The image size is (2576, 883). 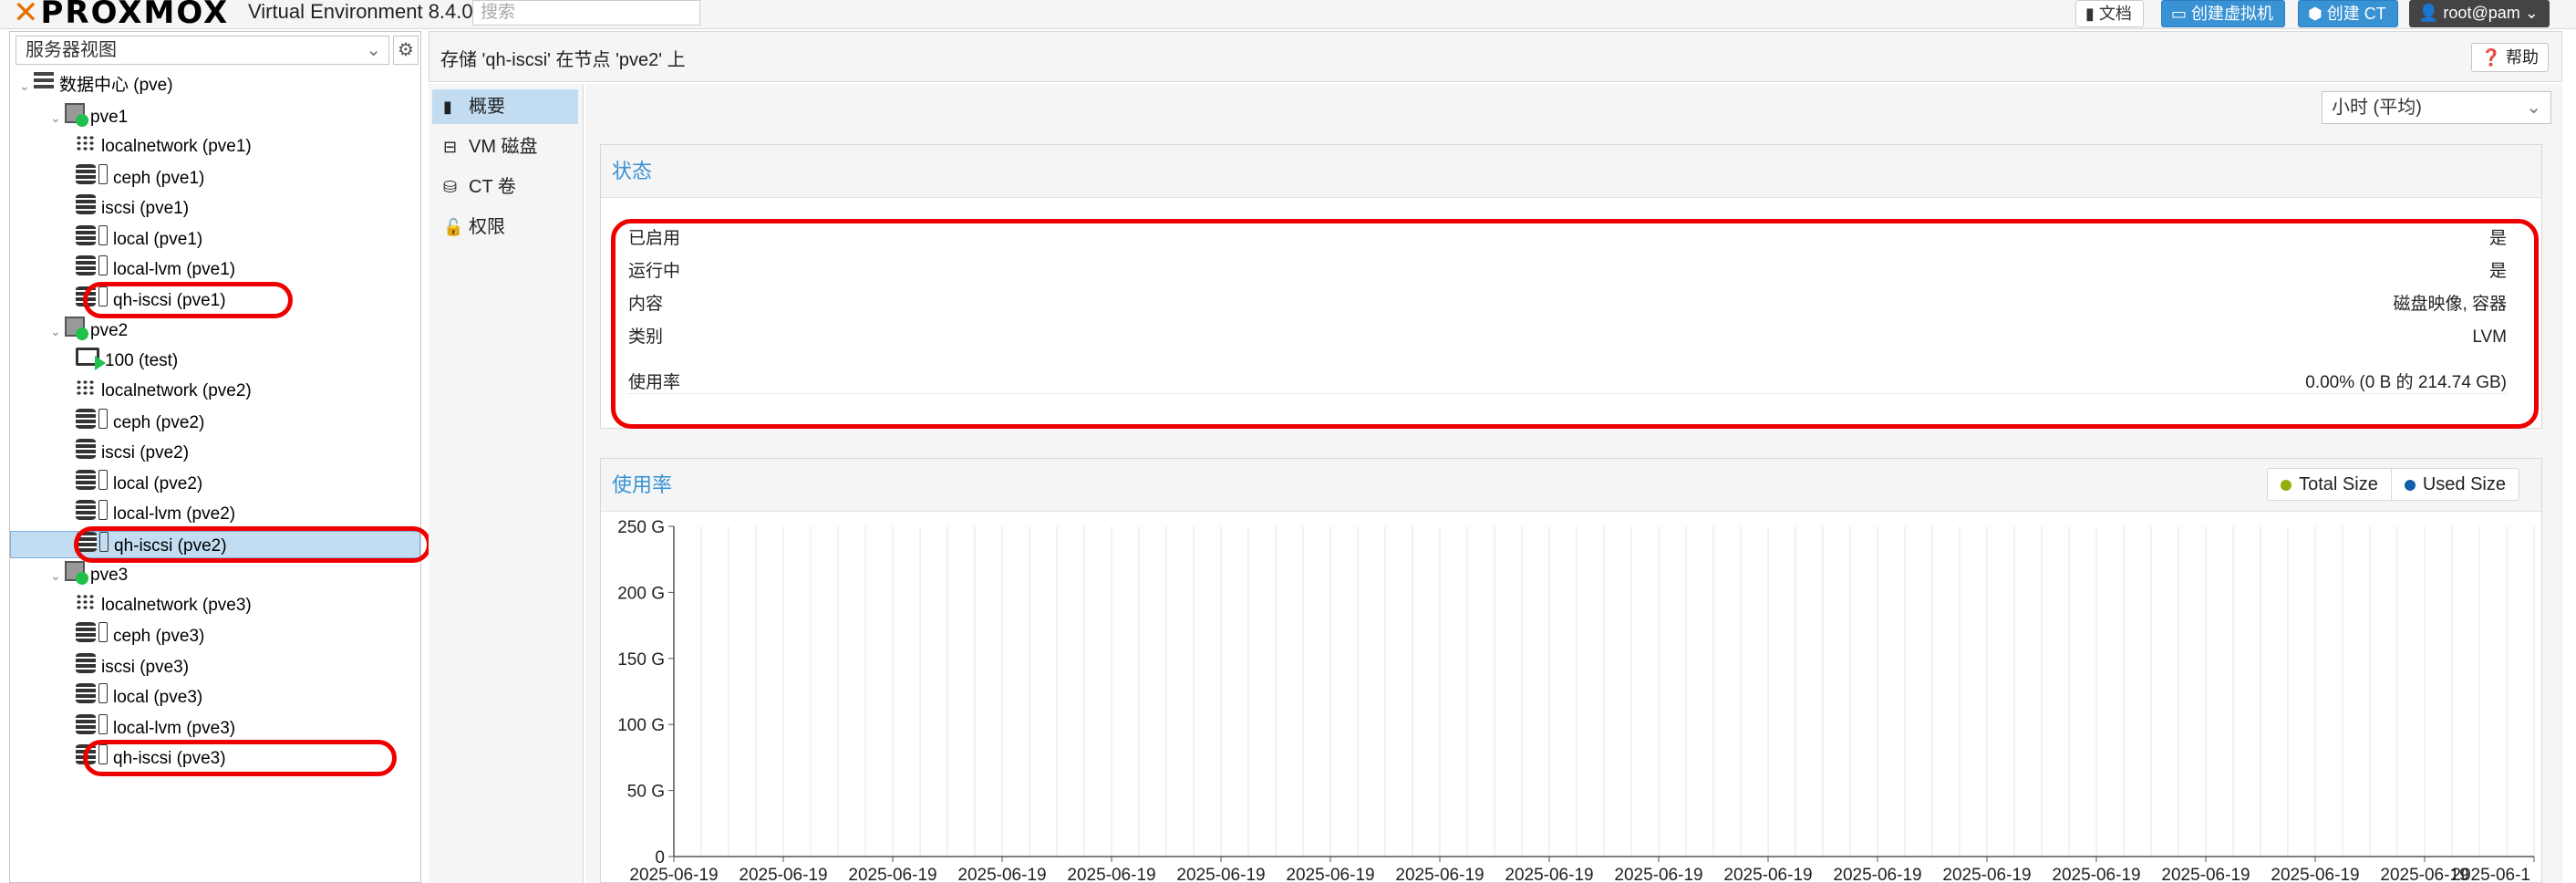 I want to click on view-selector: 服务器视图 ⌄, so click(x=202, y=50).